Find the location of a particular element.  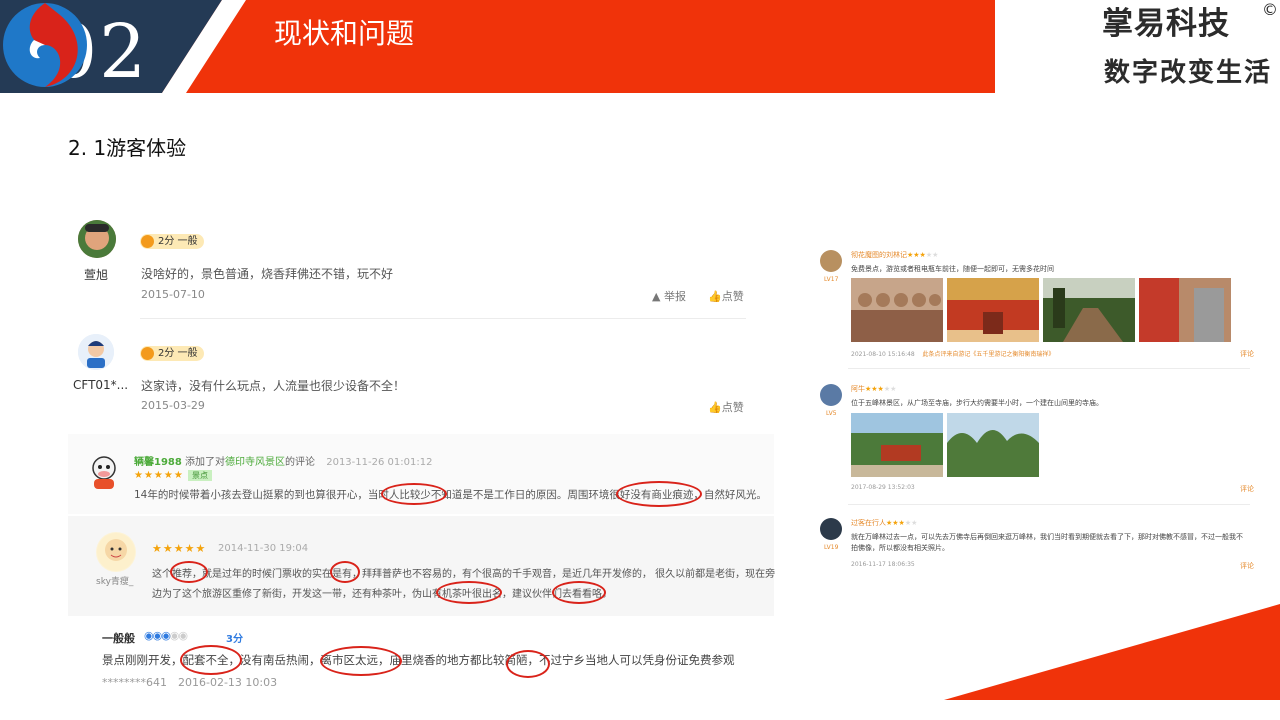

company-logo-icon is located at coordinates (45, 45).